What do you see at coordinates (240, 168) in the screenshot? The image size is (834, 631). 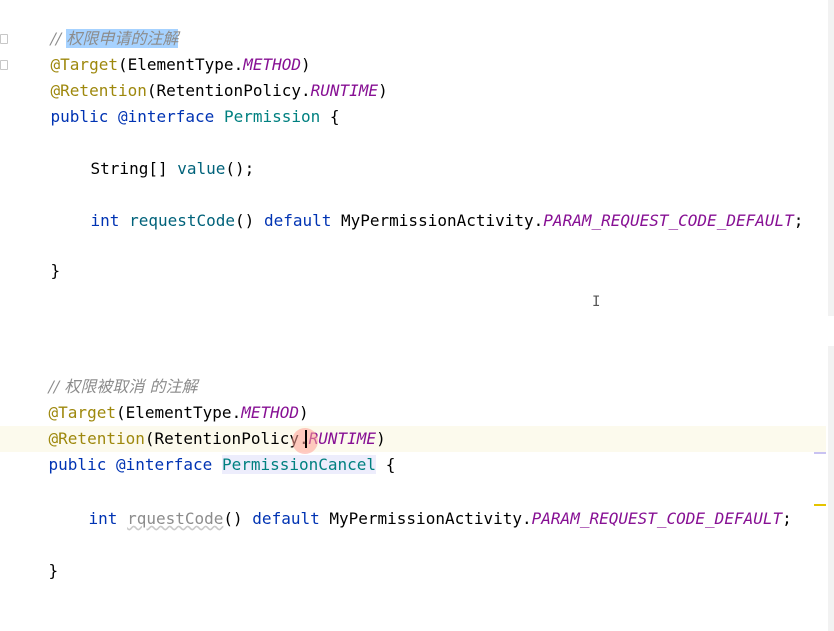 I see `code-text: ();` at bounding box center [240, 168].